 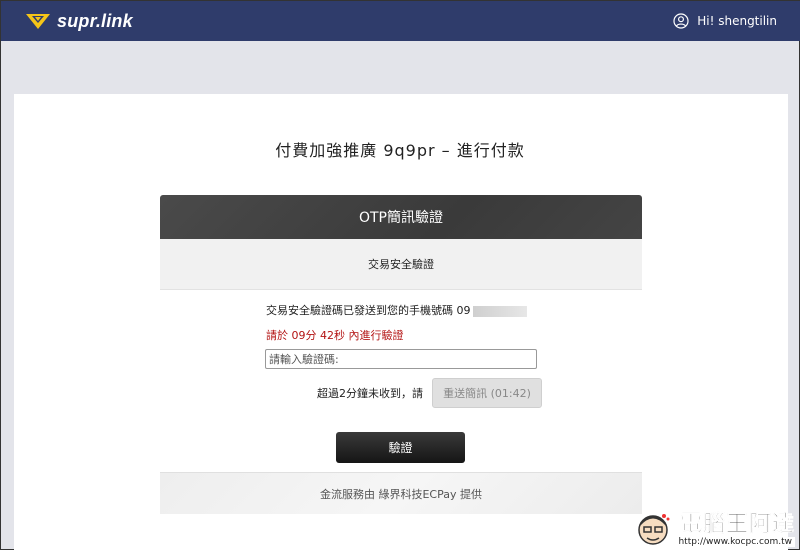 What do you see at coordinates (499, 311) in the screenshot?
I see `masked-phone-number` at bounding box center [499, 311].